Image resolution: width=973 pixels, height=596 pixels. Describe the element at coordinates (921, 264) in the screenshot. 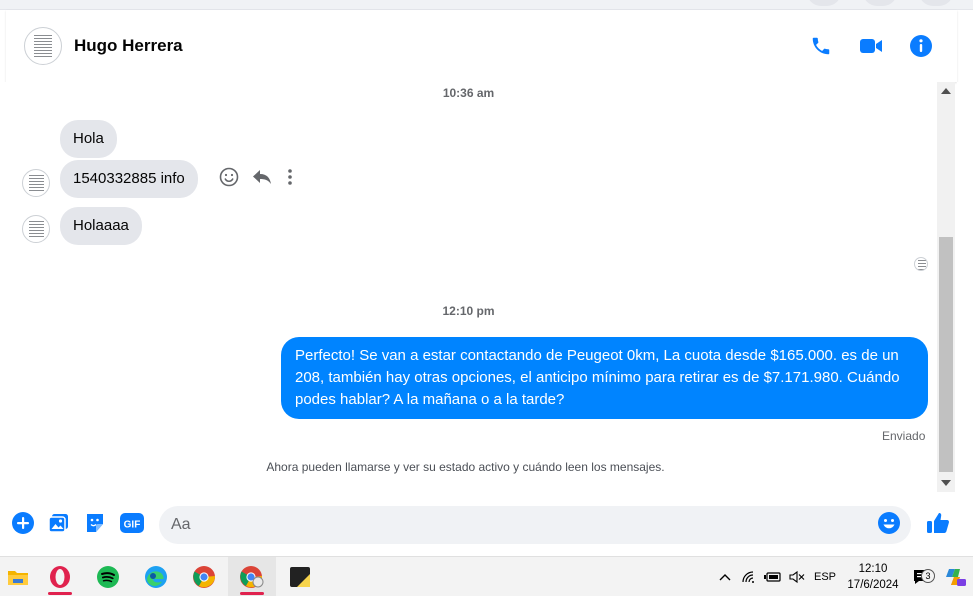

I see `seen-receipt-avatar` at that location.